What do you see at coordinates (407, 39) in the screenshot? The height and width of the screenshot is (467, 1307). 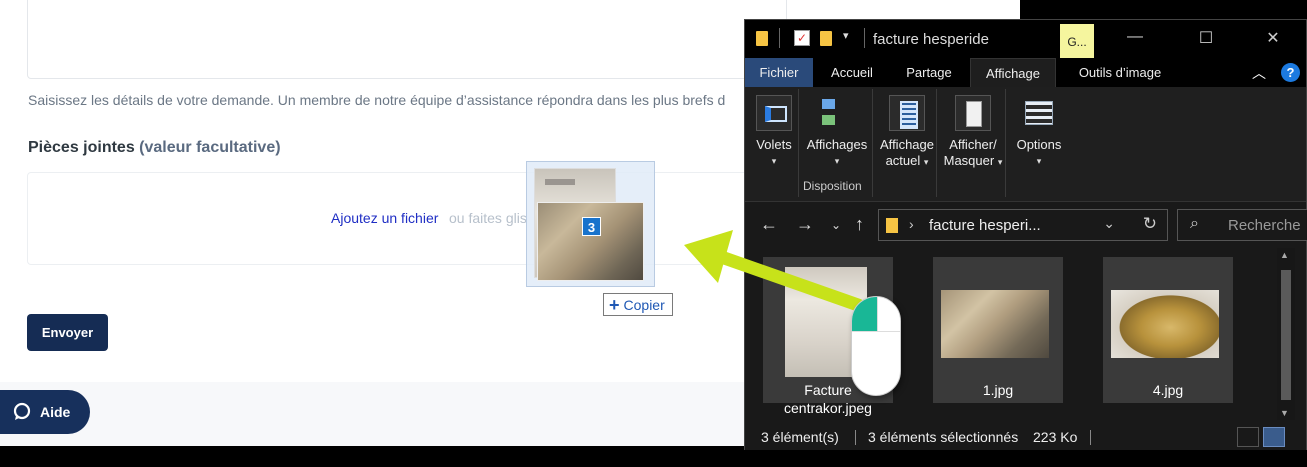 I see `request-details-textarea` at bounding box center [407, 39].